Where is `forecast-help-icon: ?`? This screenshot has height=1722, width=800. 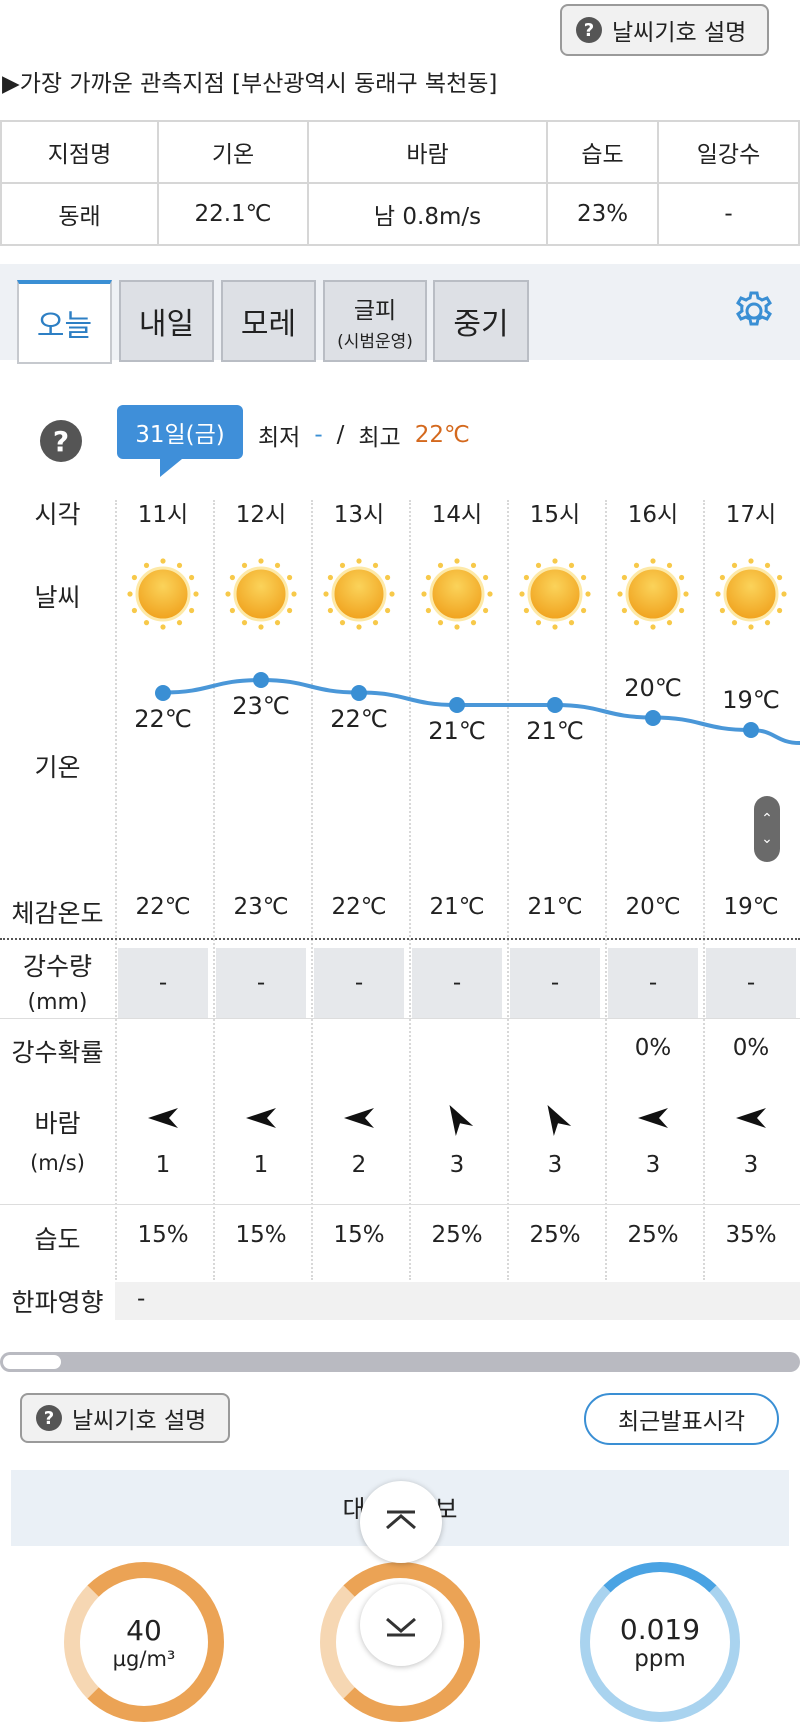 forecast-help-icon: ? is located at coordinates (61, 441).